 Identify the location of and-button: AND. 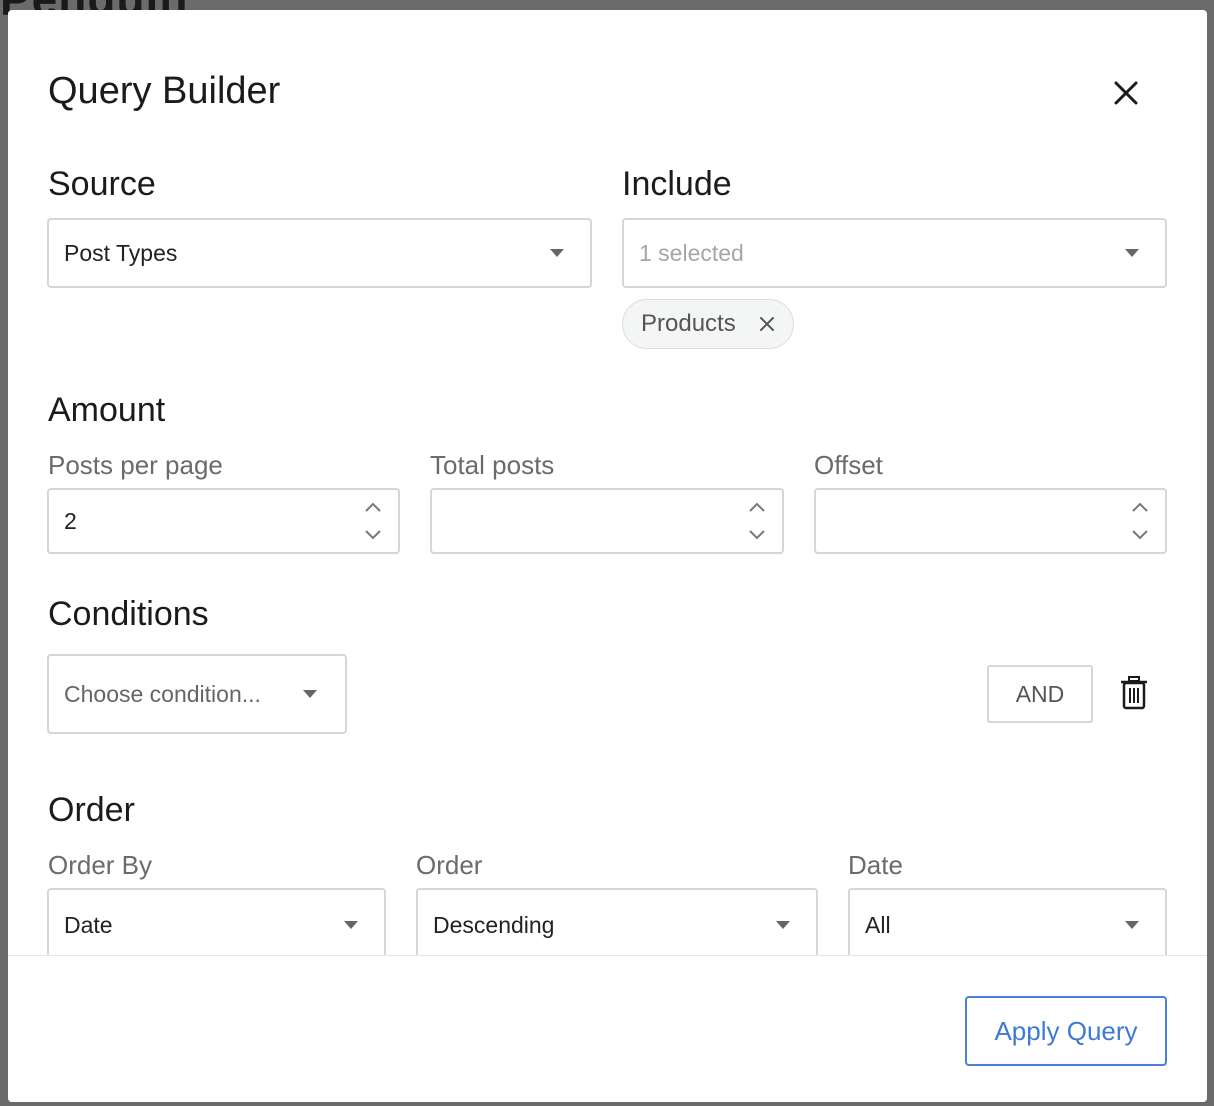
(1040, 694).